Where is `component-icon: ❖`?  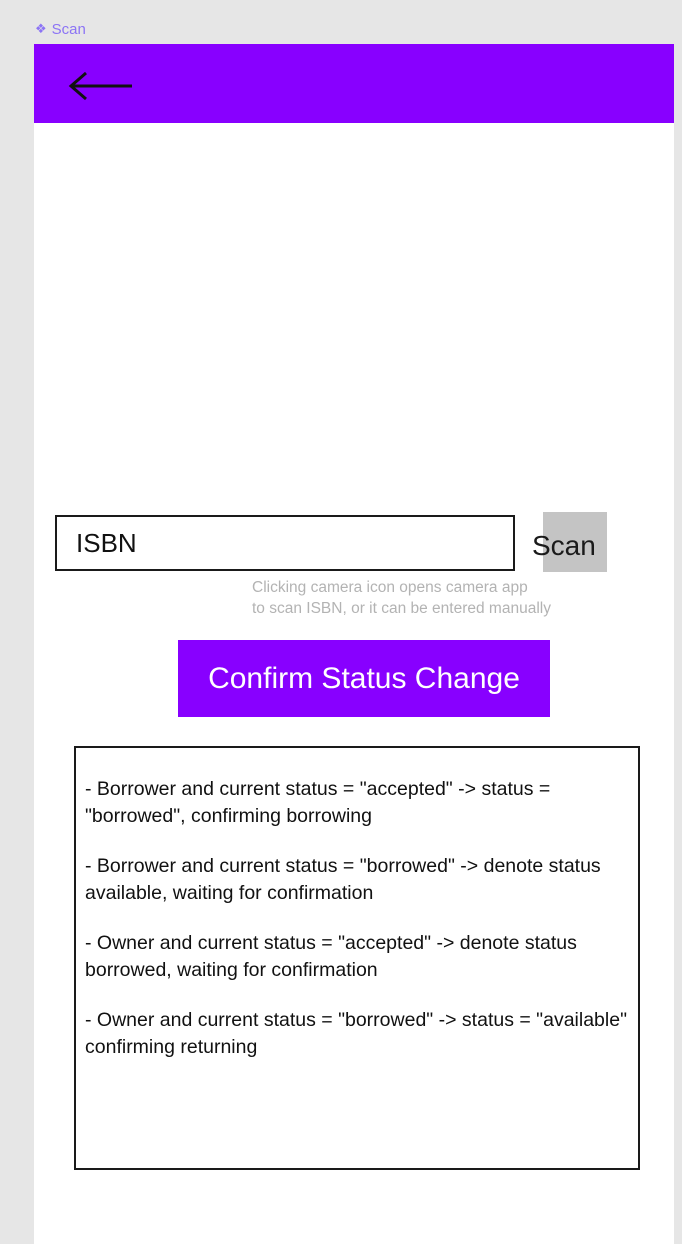 component-icon: ❖ is located at coordinates (41, 28).